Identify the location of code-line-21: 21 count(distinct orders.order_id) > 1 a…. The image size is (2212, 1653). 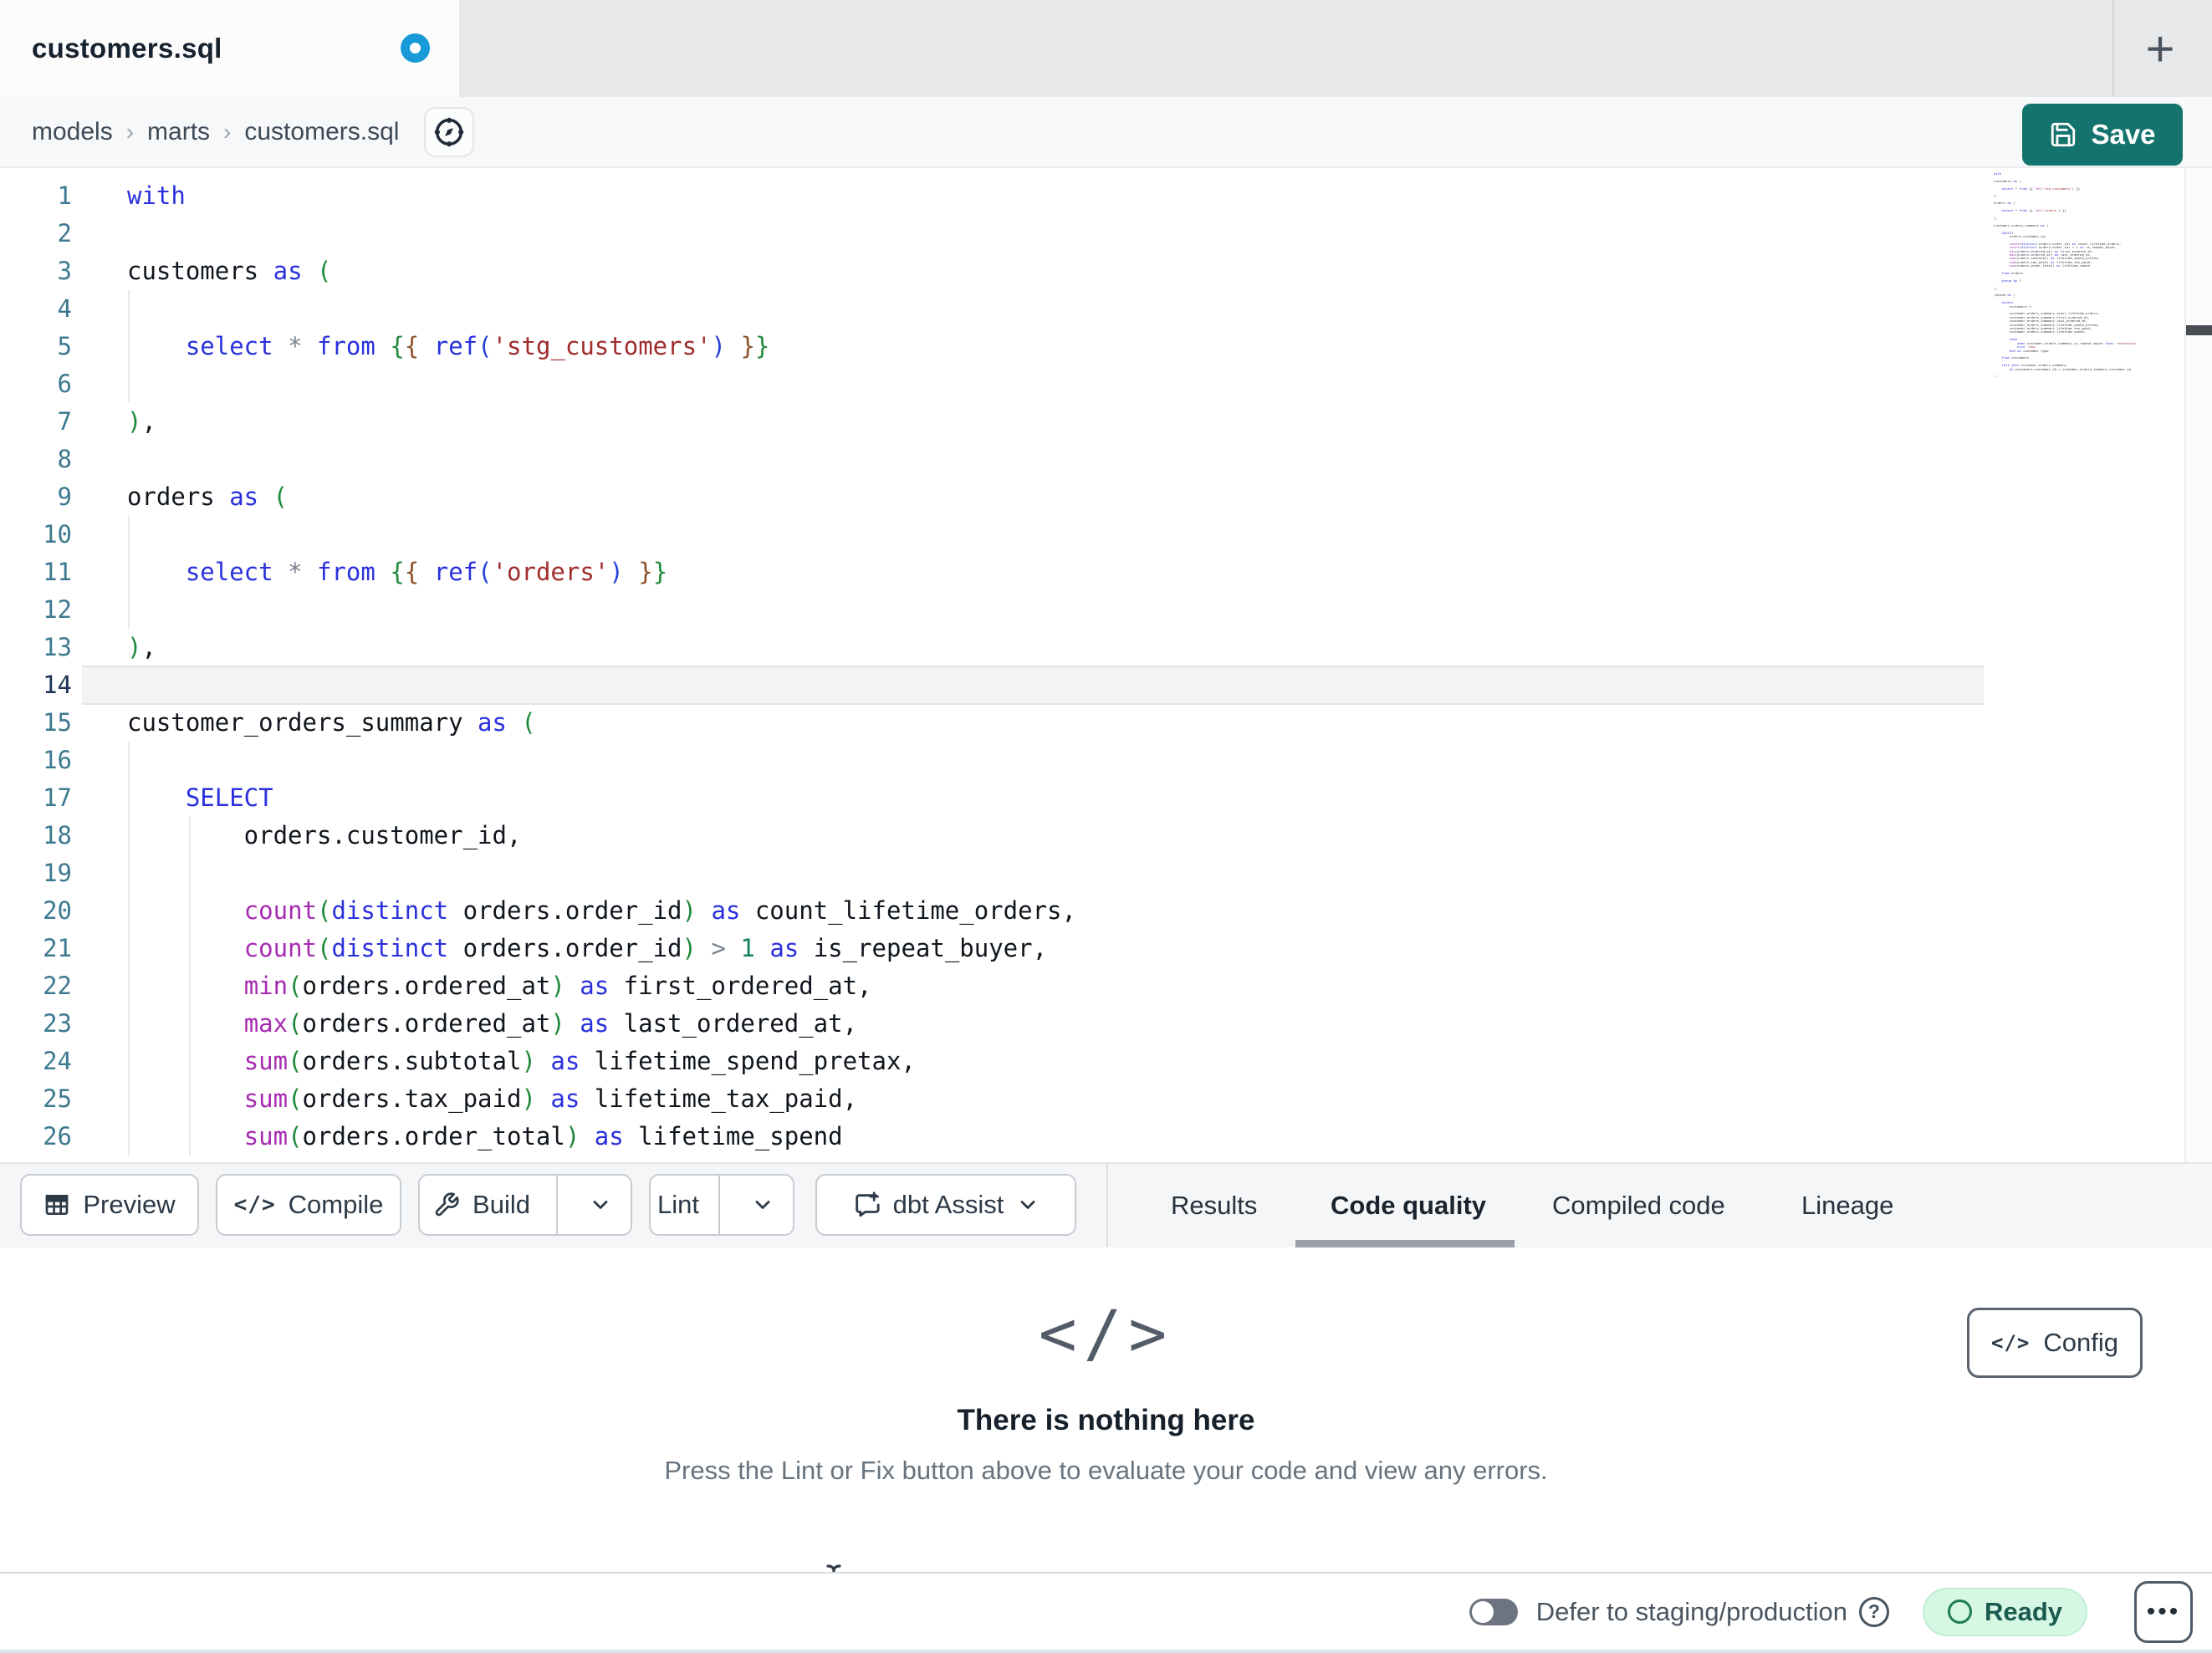
(1092, 948).